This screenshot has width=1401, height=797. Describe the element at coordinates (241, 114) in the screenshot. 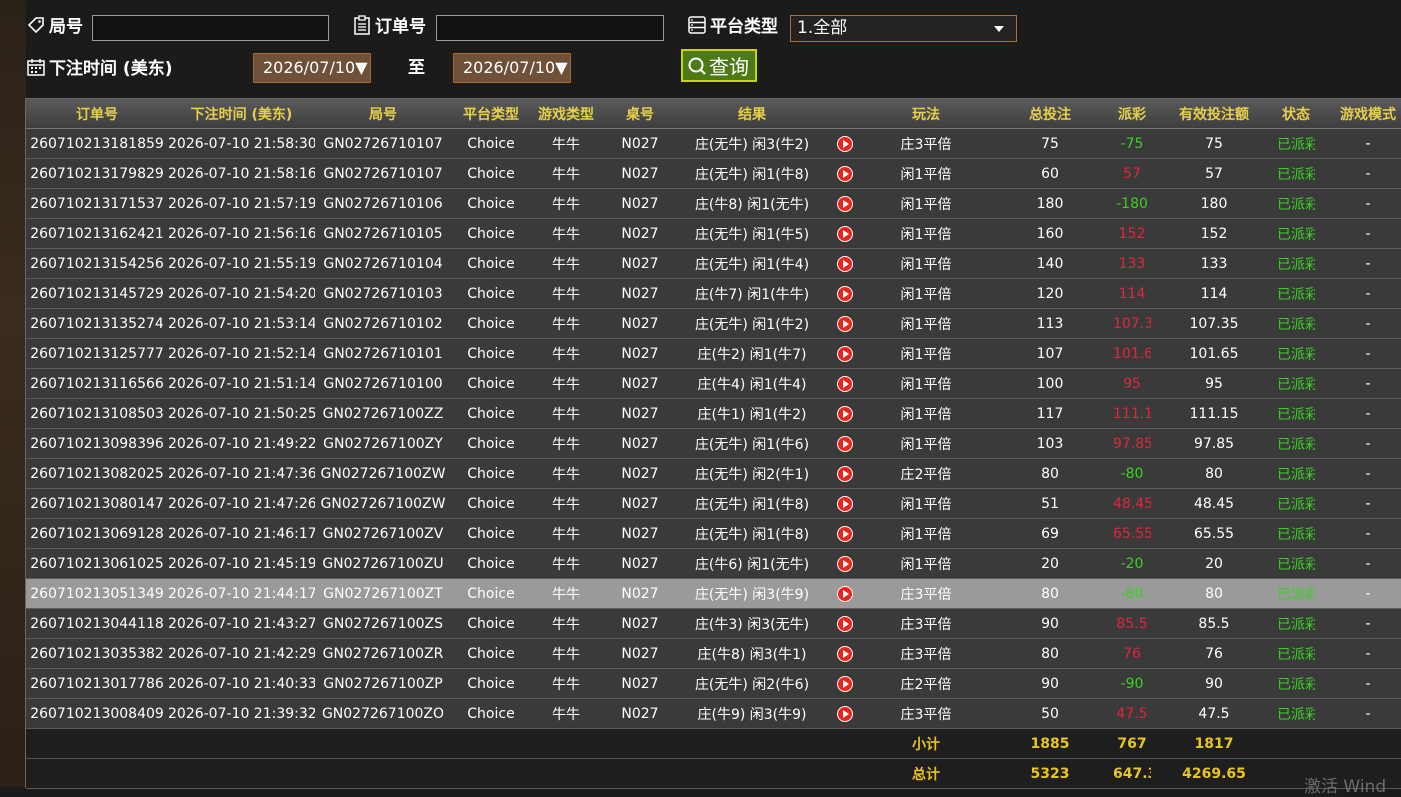

I see `col-bet-time: 下注时间 (美东)` at that location.